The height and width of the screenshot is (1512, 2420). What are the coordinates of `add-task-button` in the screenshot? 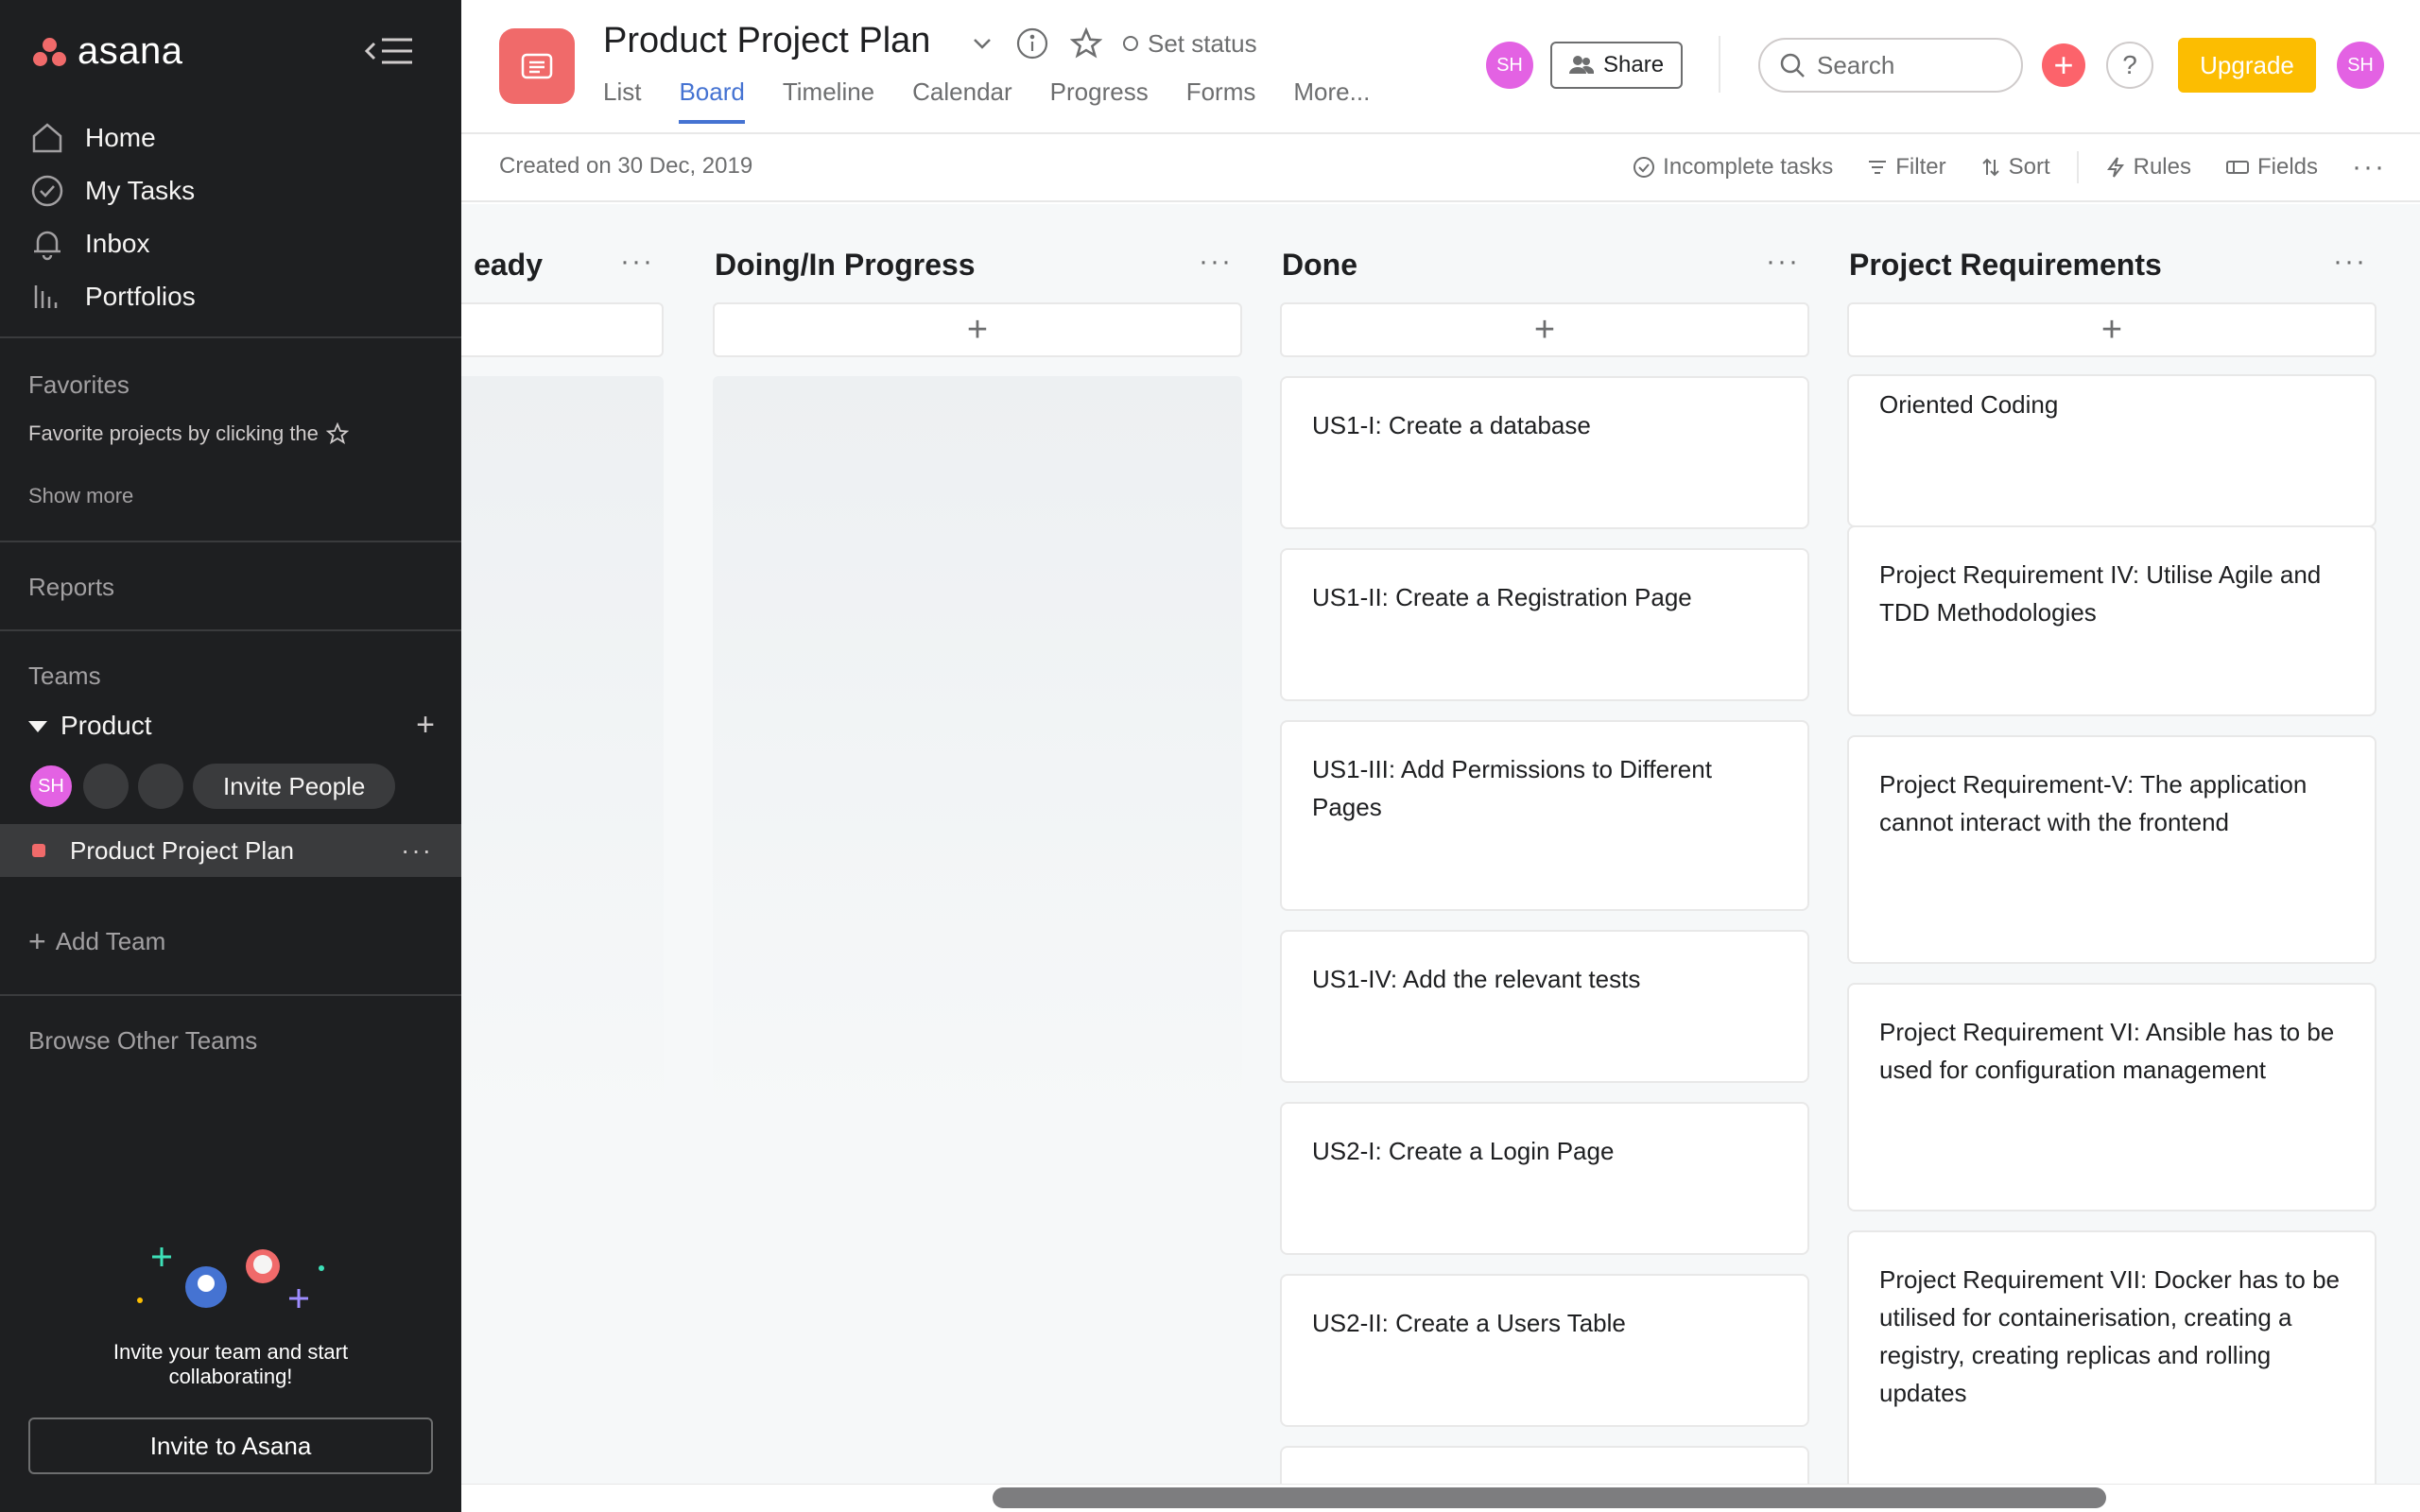 It's located at (562, 329).